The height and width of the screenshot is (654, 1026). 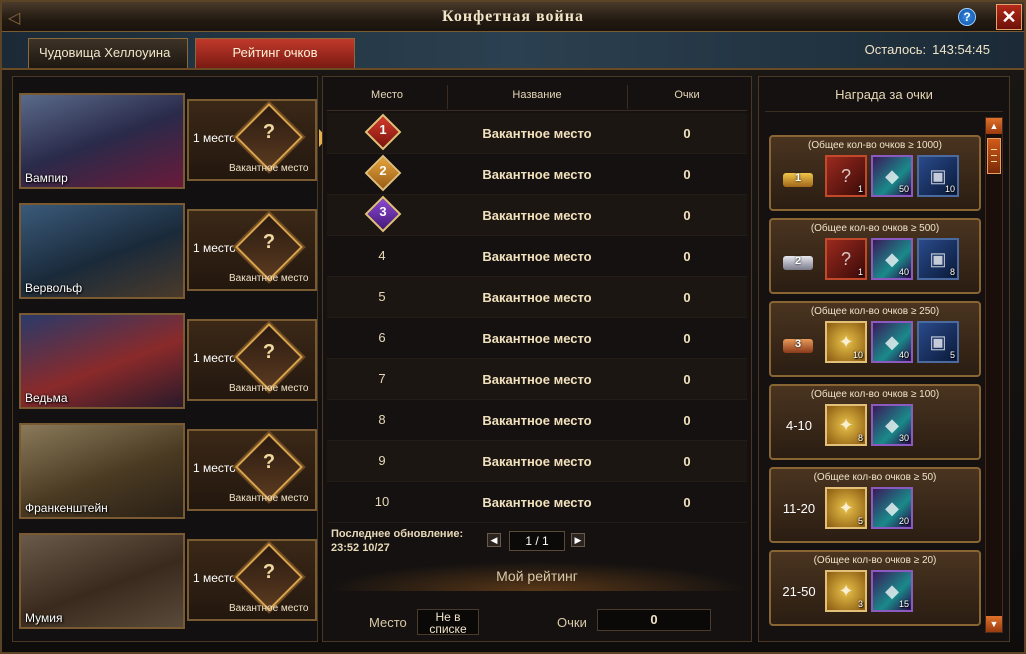 I want to click on column-header-score: Очки, so click(x=687, y=95).